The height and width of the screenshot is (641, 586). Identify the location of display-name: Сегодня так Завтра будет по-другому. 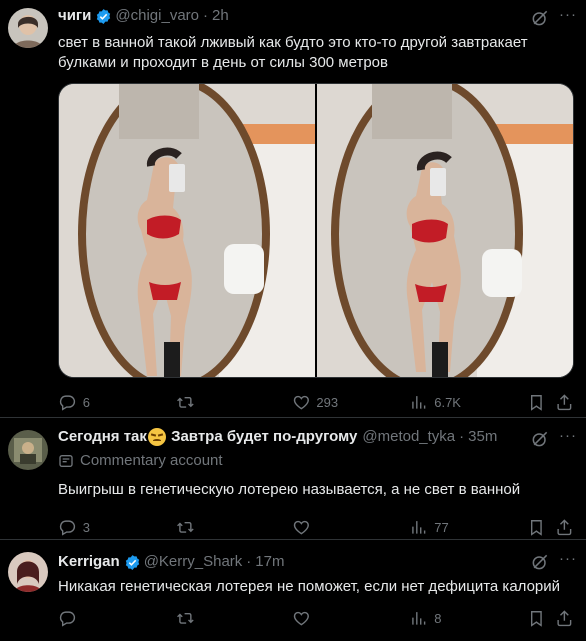
(207, 437).